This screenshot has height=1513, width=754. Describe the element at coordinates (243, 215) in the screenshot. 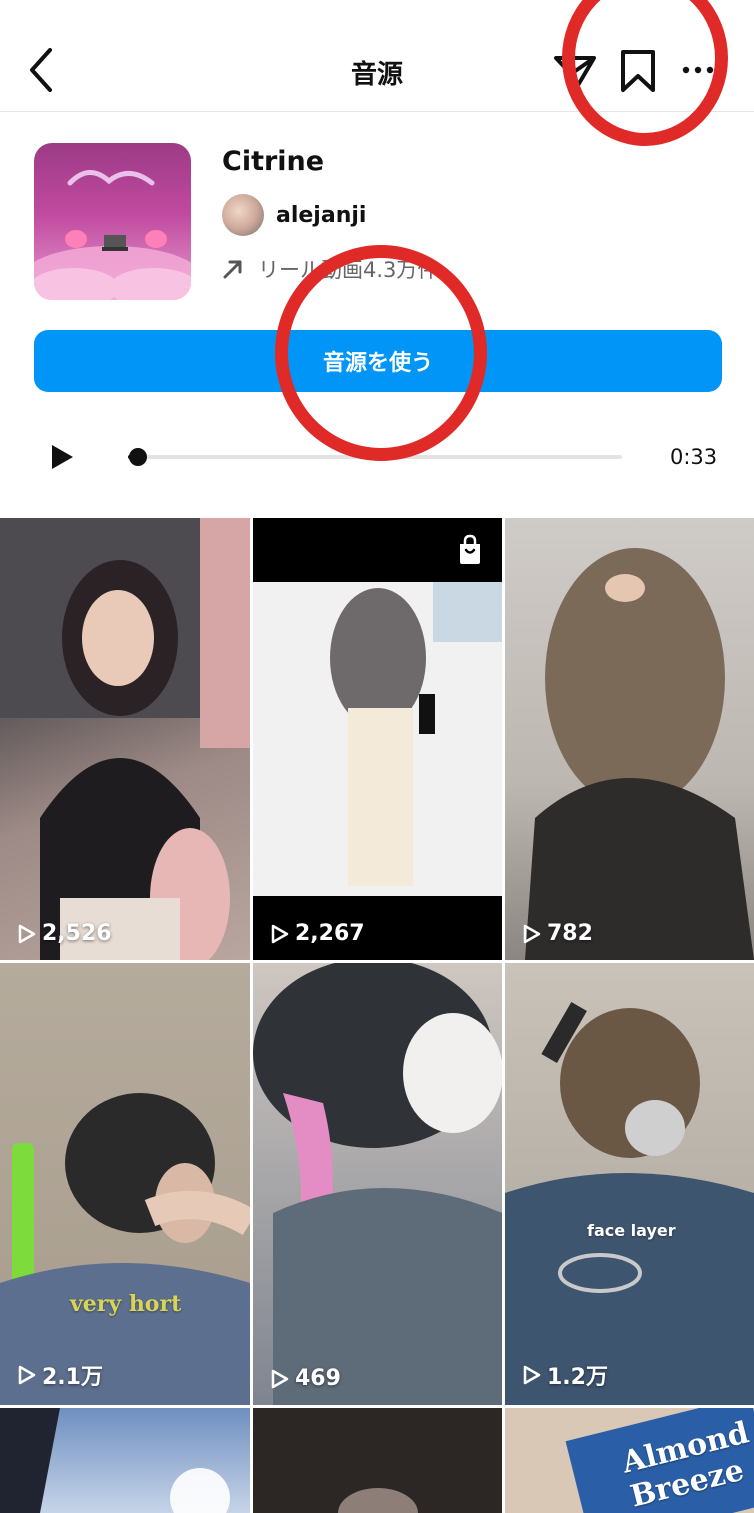

I see `avatar` at that location.